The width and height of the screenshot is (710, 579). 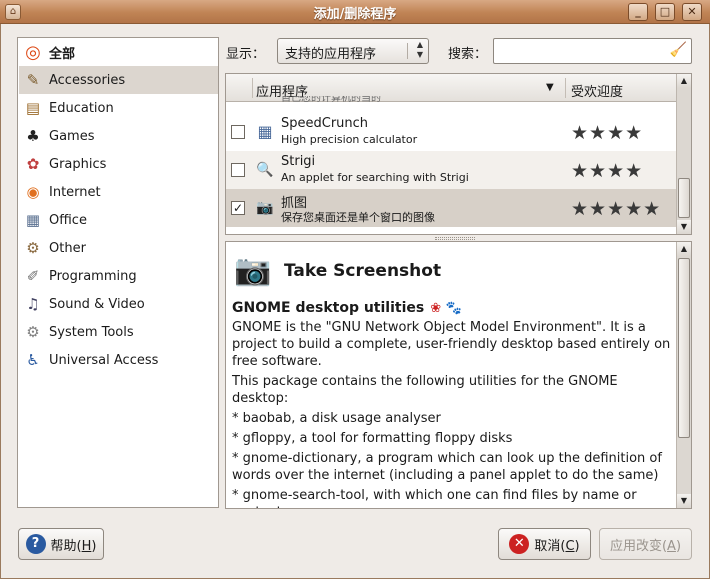 What do you see at coordinates (298, 161) in the screenshot?
I see `app-name: Strigi` at bounding box center [298, 161].